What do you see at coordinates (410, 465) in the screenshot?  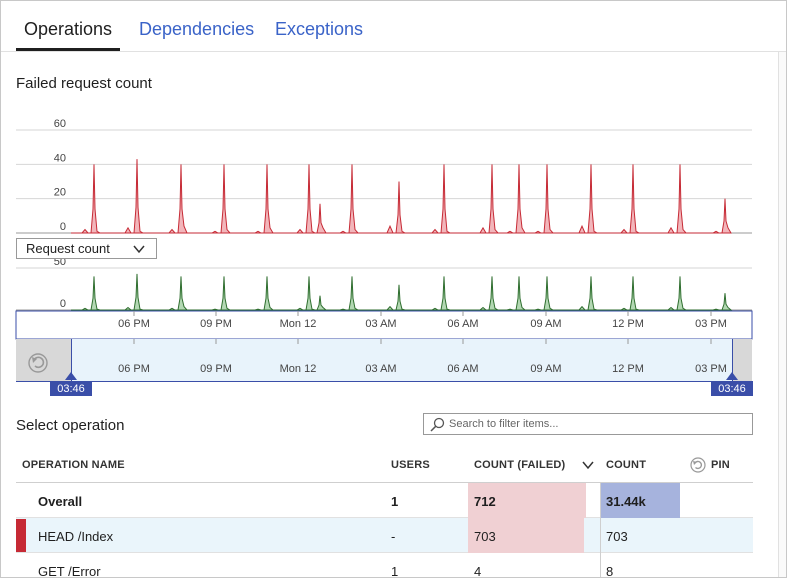 I see `column-header-users: USERS` at bounding box center [410, 465].